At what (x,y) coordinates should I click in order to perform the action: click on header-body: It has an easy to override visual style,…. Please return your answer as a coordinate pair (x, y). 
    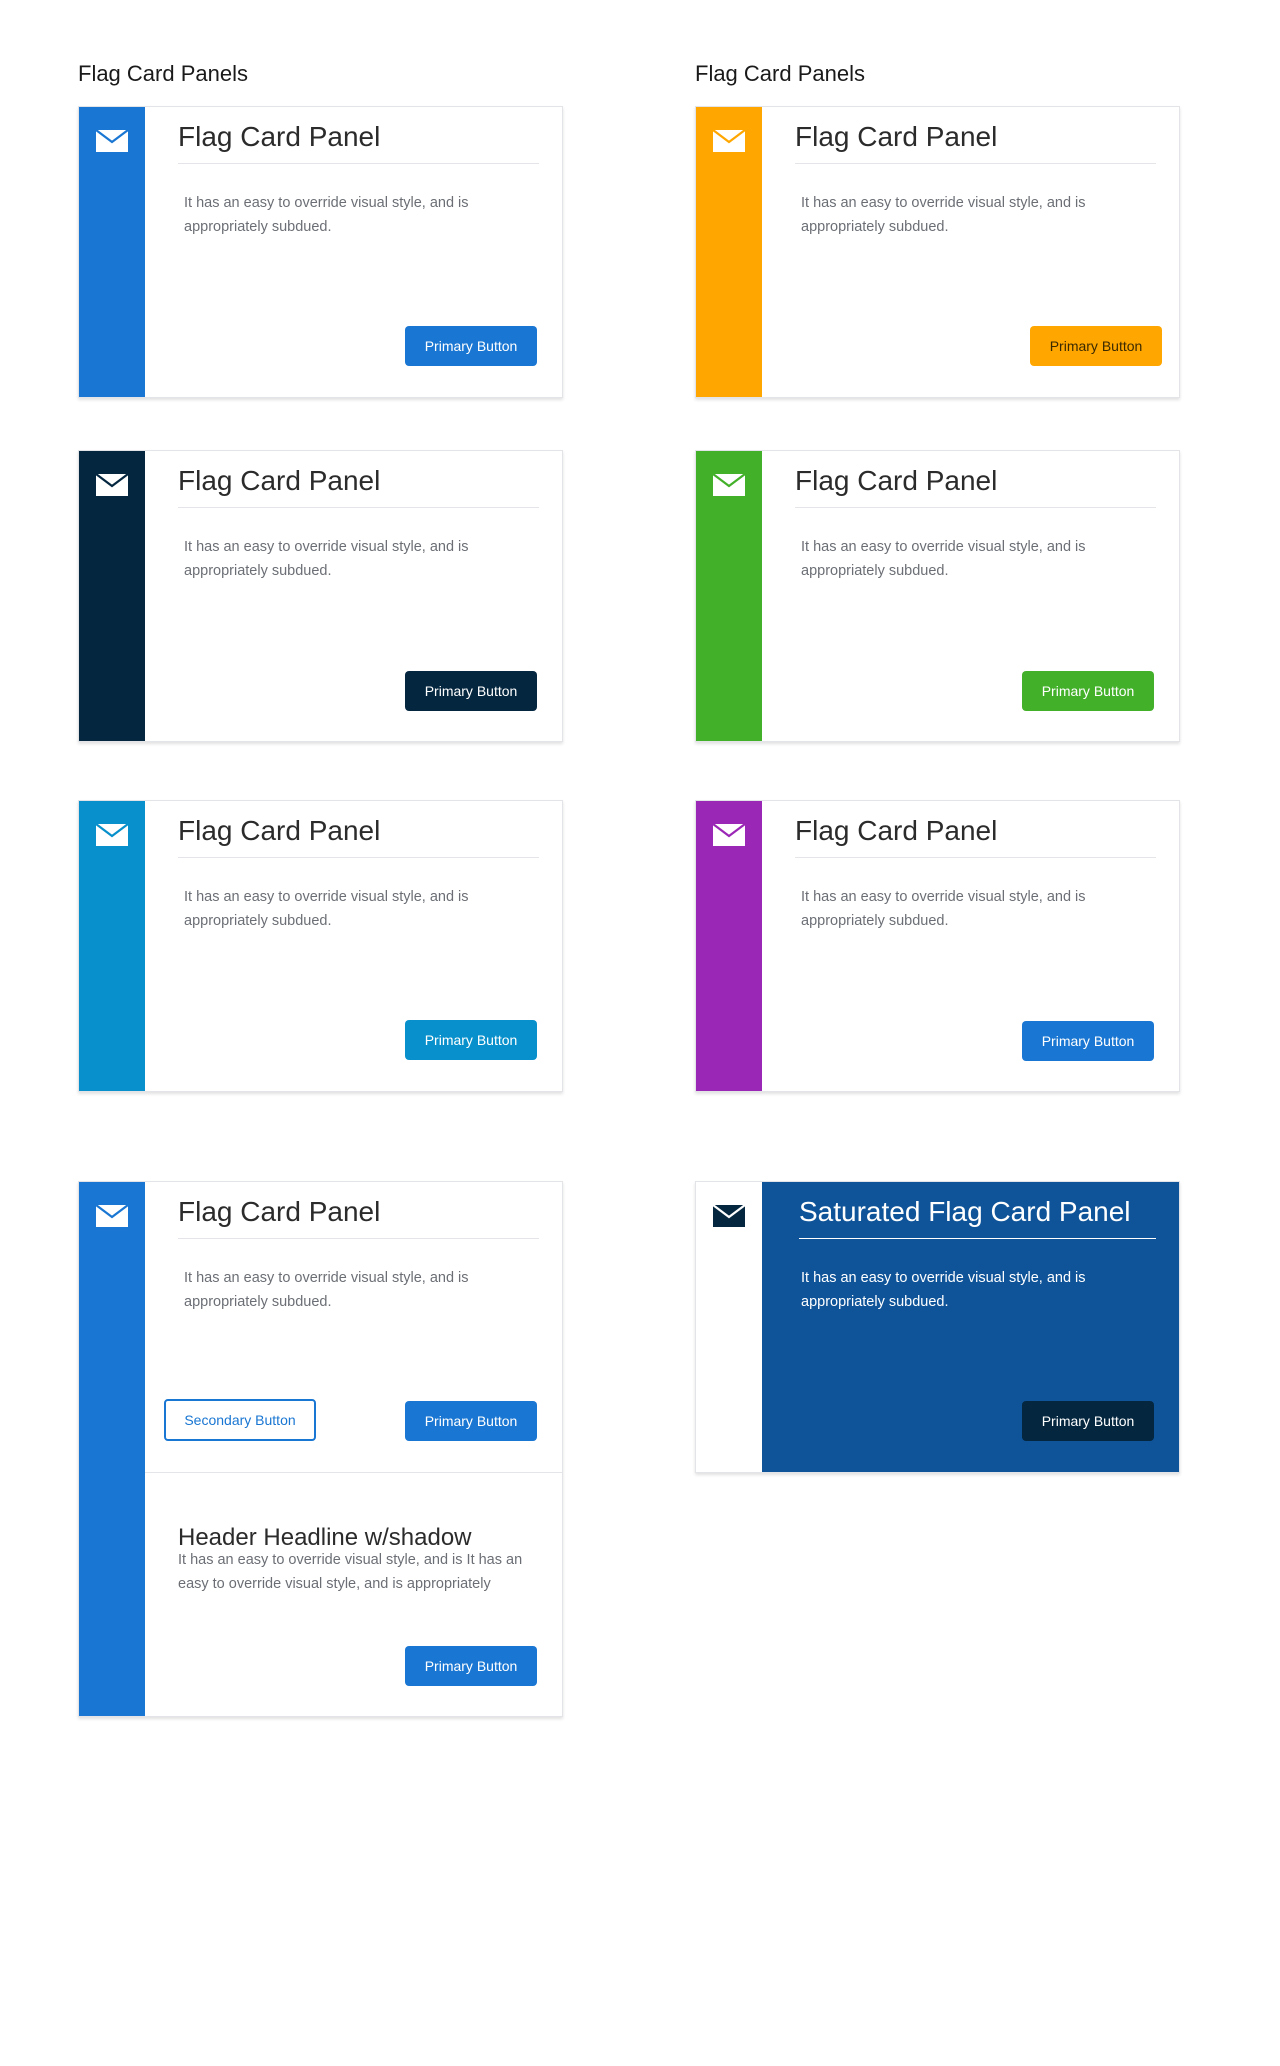
    Looking at the image, I should click on (350, 1572).